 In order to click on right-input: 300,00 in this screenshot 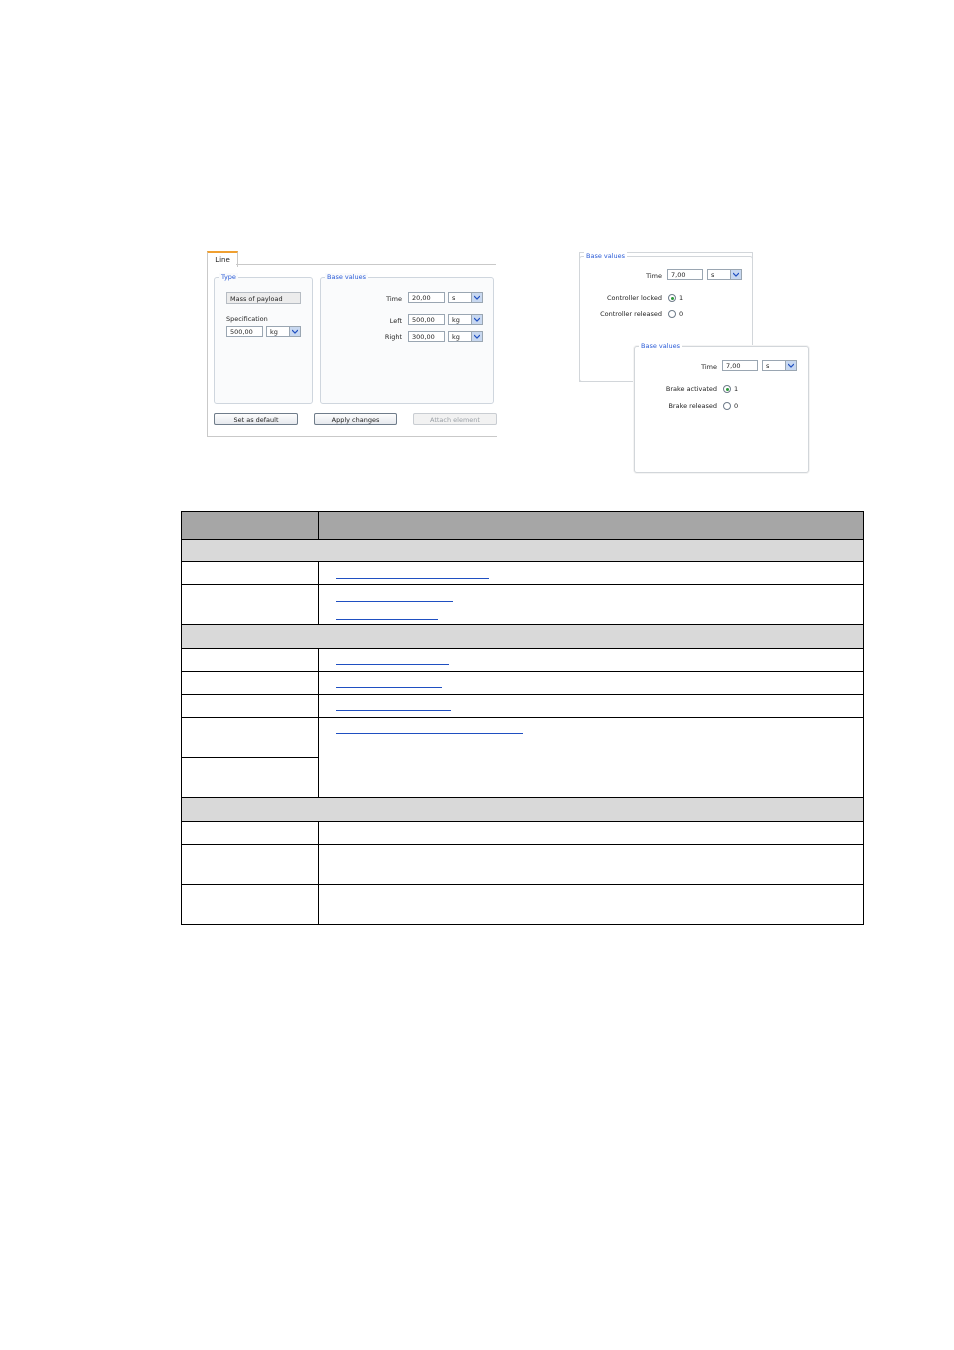, I will do `click(426, 336)`.